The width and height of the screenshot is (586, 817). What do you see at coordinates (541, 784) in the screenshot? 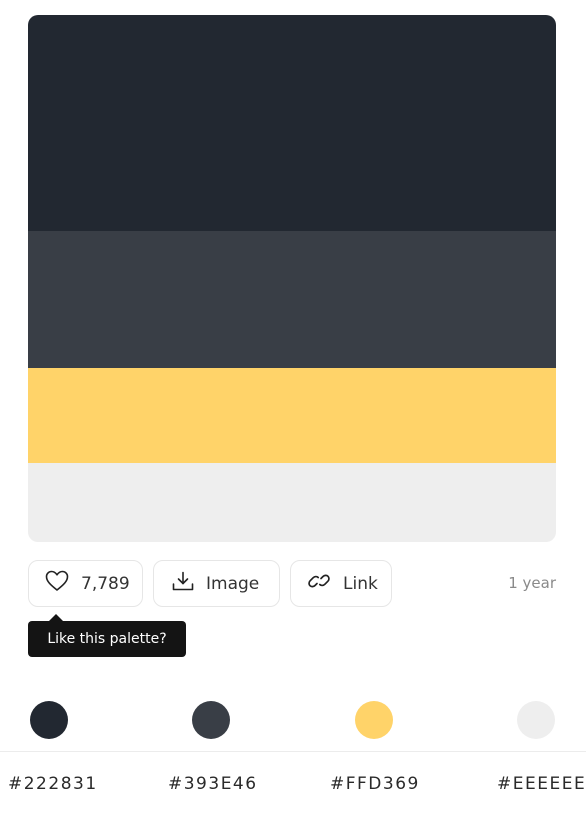
I see `hex-code-4: #EEEEEE` at bounding box center [541, 784].